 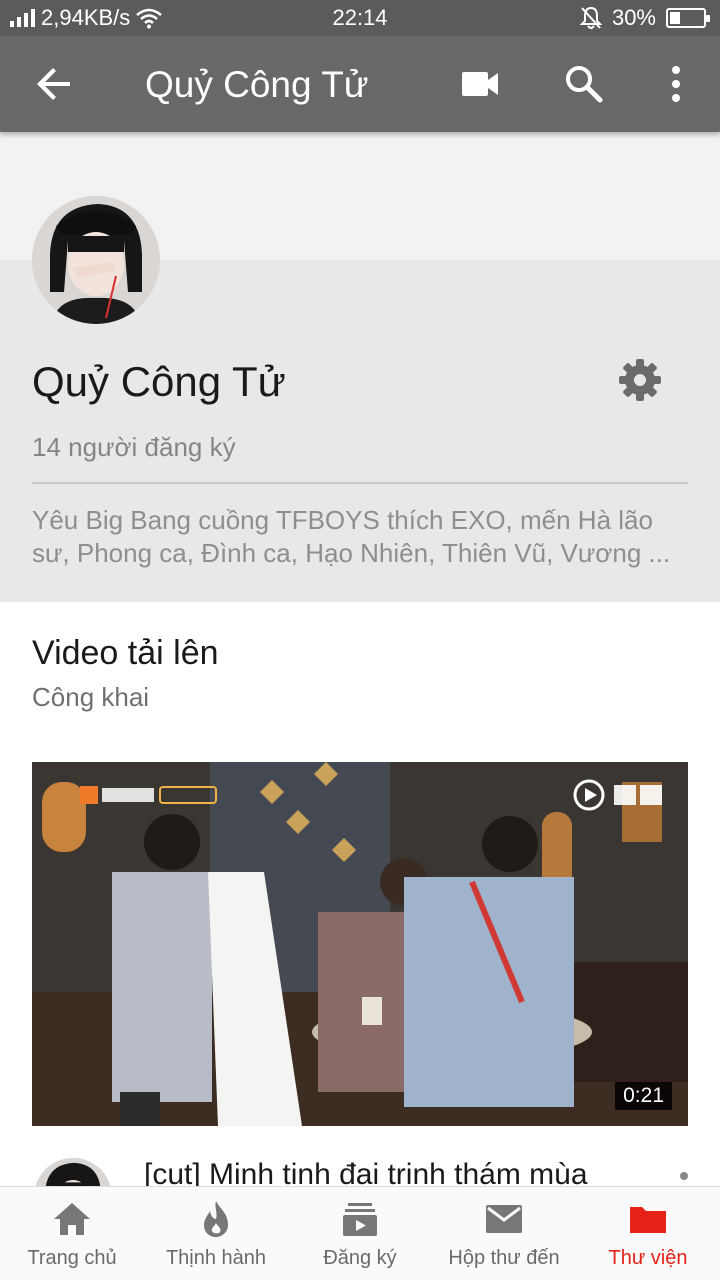 I want to click on battery-percent: 30%, so click(x=633, y=17).